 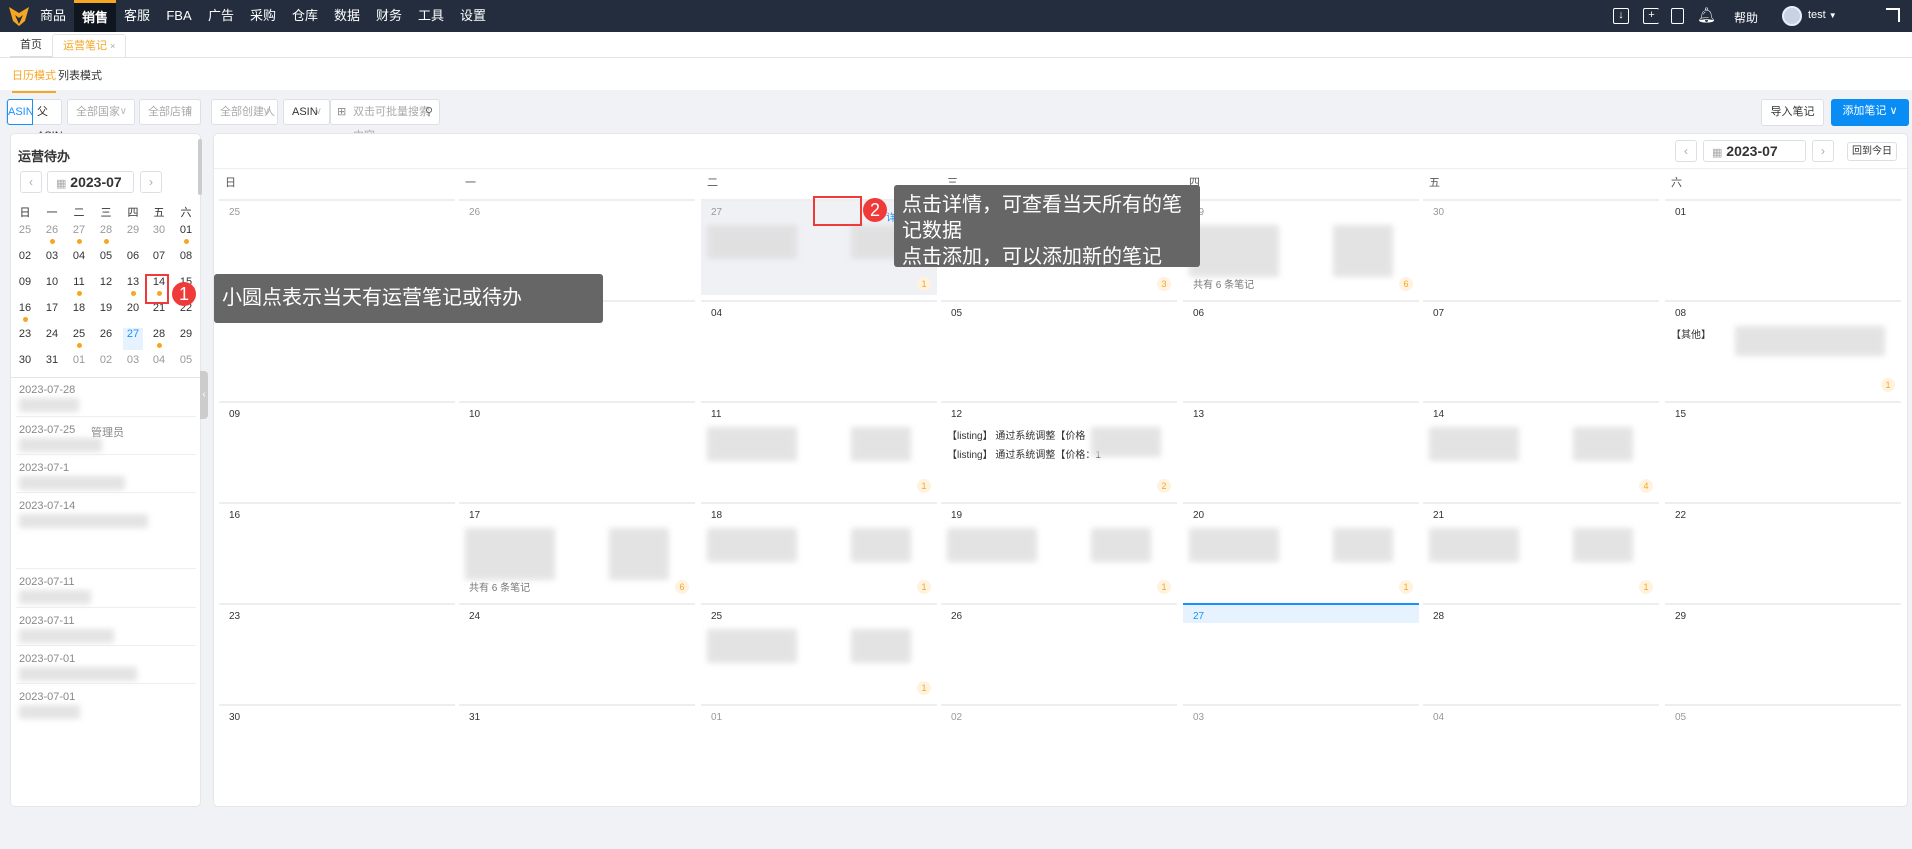 I want to click on import-notes-button: 导入笔记, so click(x=1792, y=112).